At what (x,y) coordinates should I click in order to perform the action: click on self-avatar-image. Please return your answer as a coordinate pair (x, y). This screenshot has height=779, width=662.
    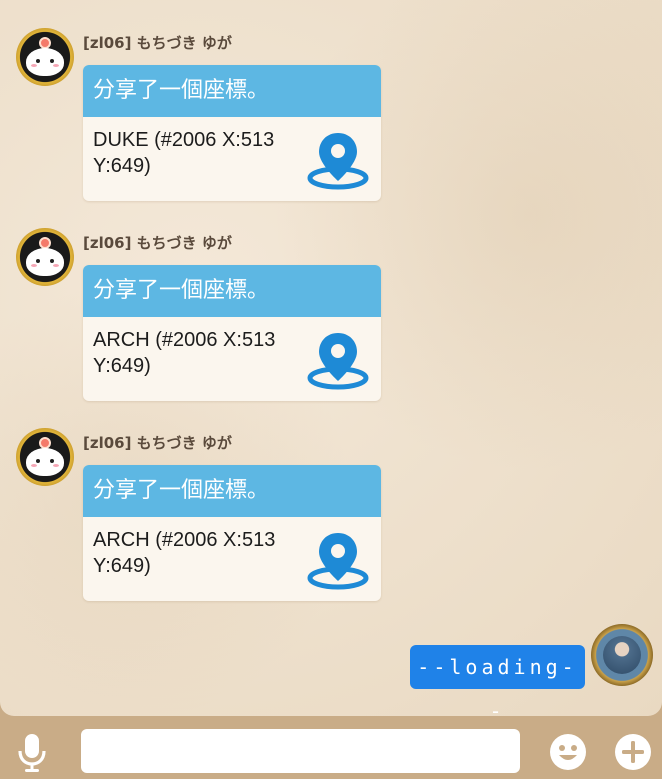
    Looking at the image, I should click on (622, 655).